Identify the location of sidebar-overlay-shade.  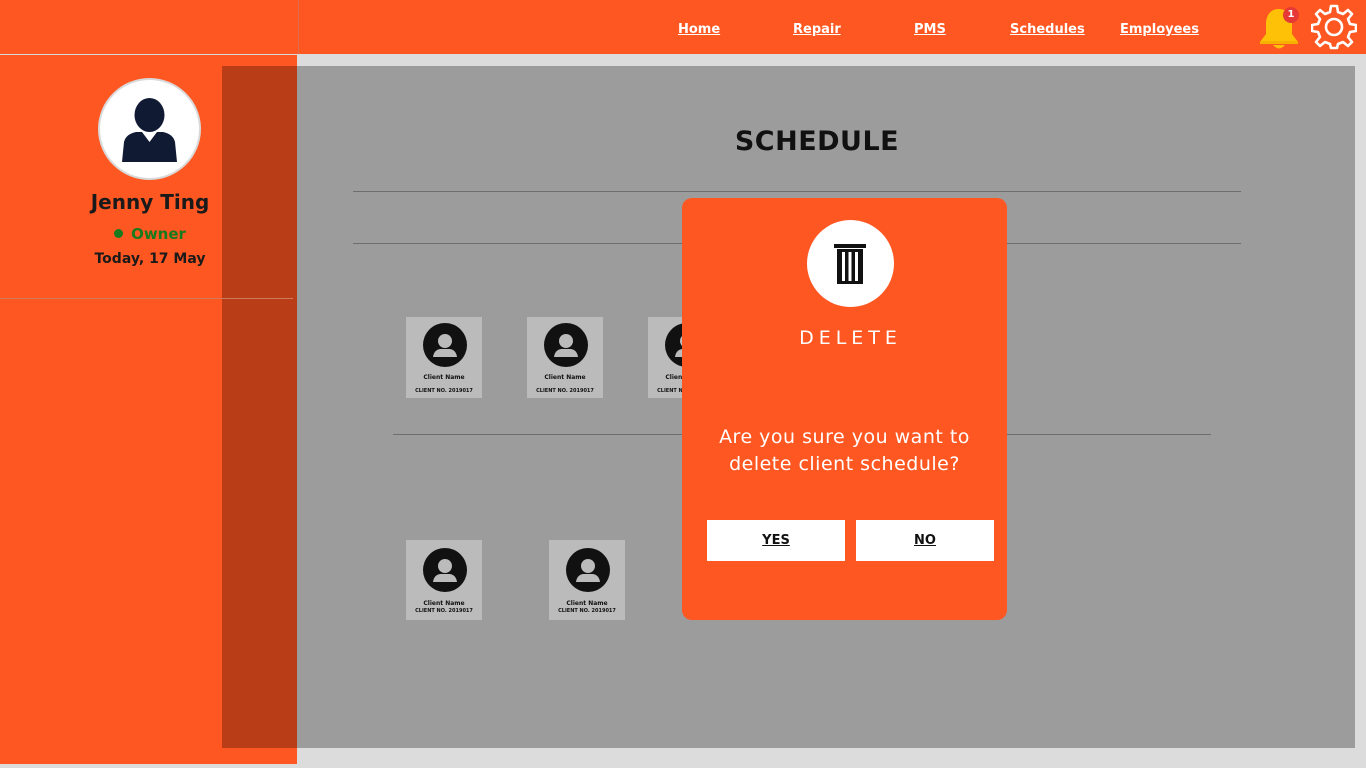
(259, 407).